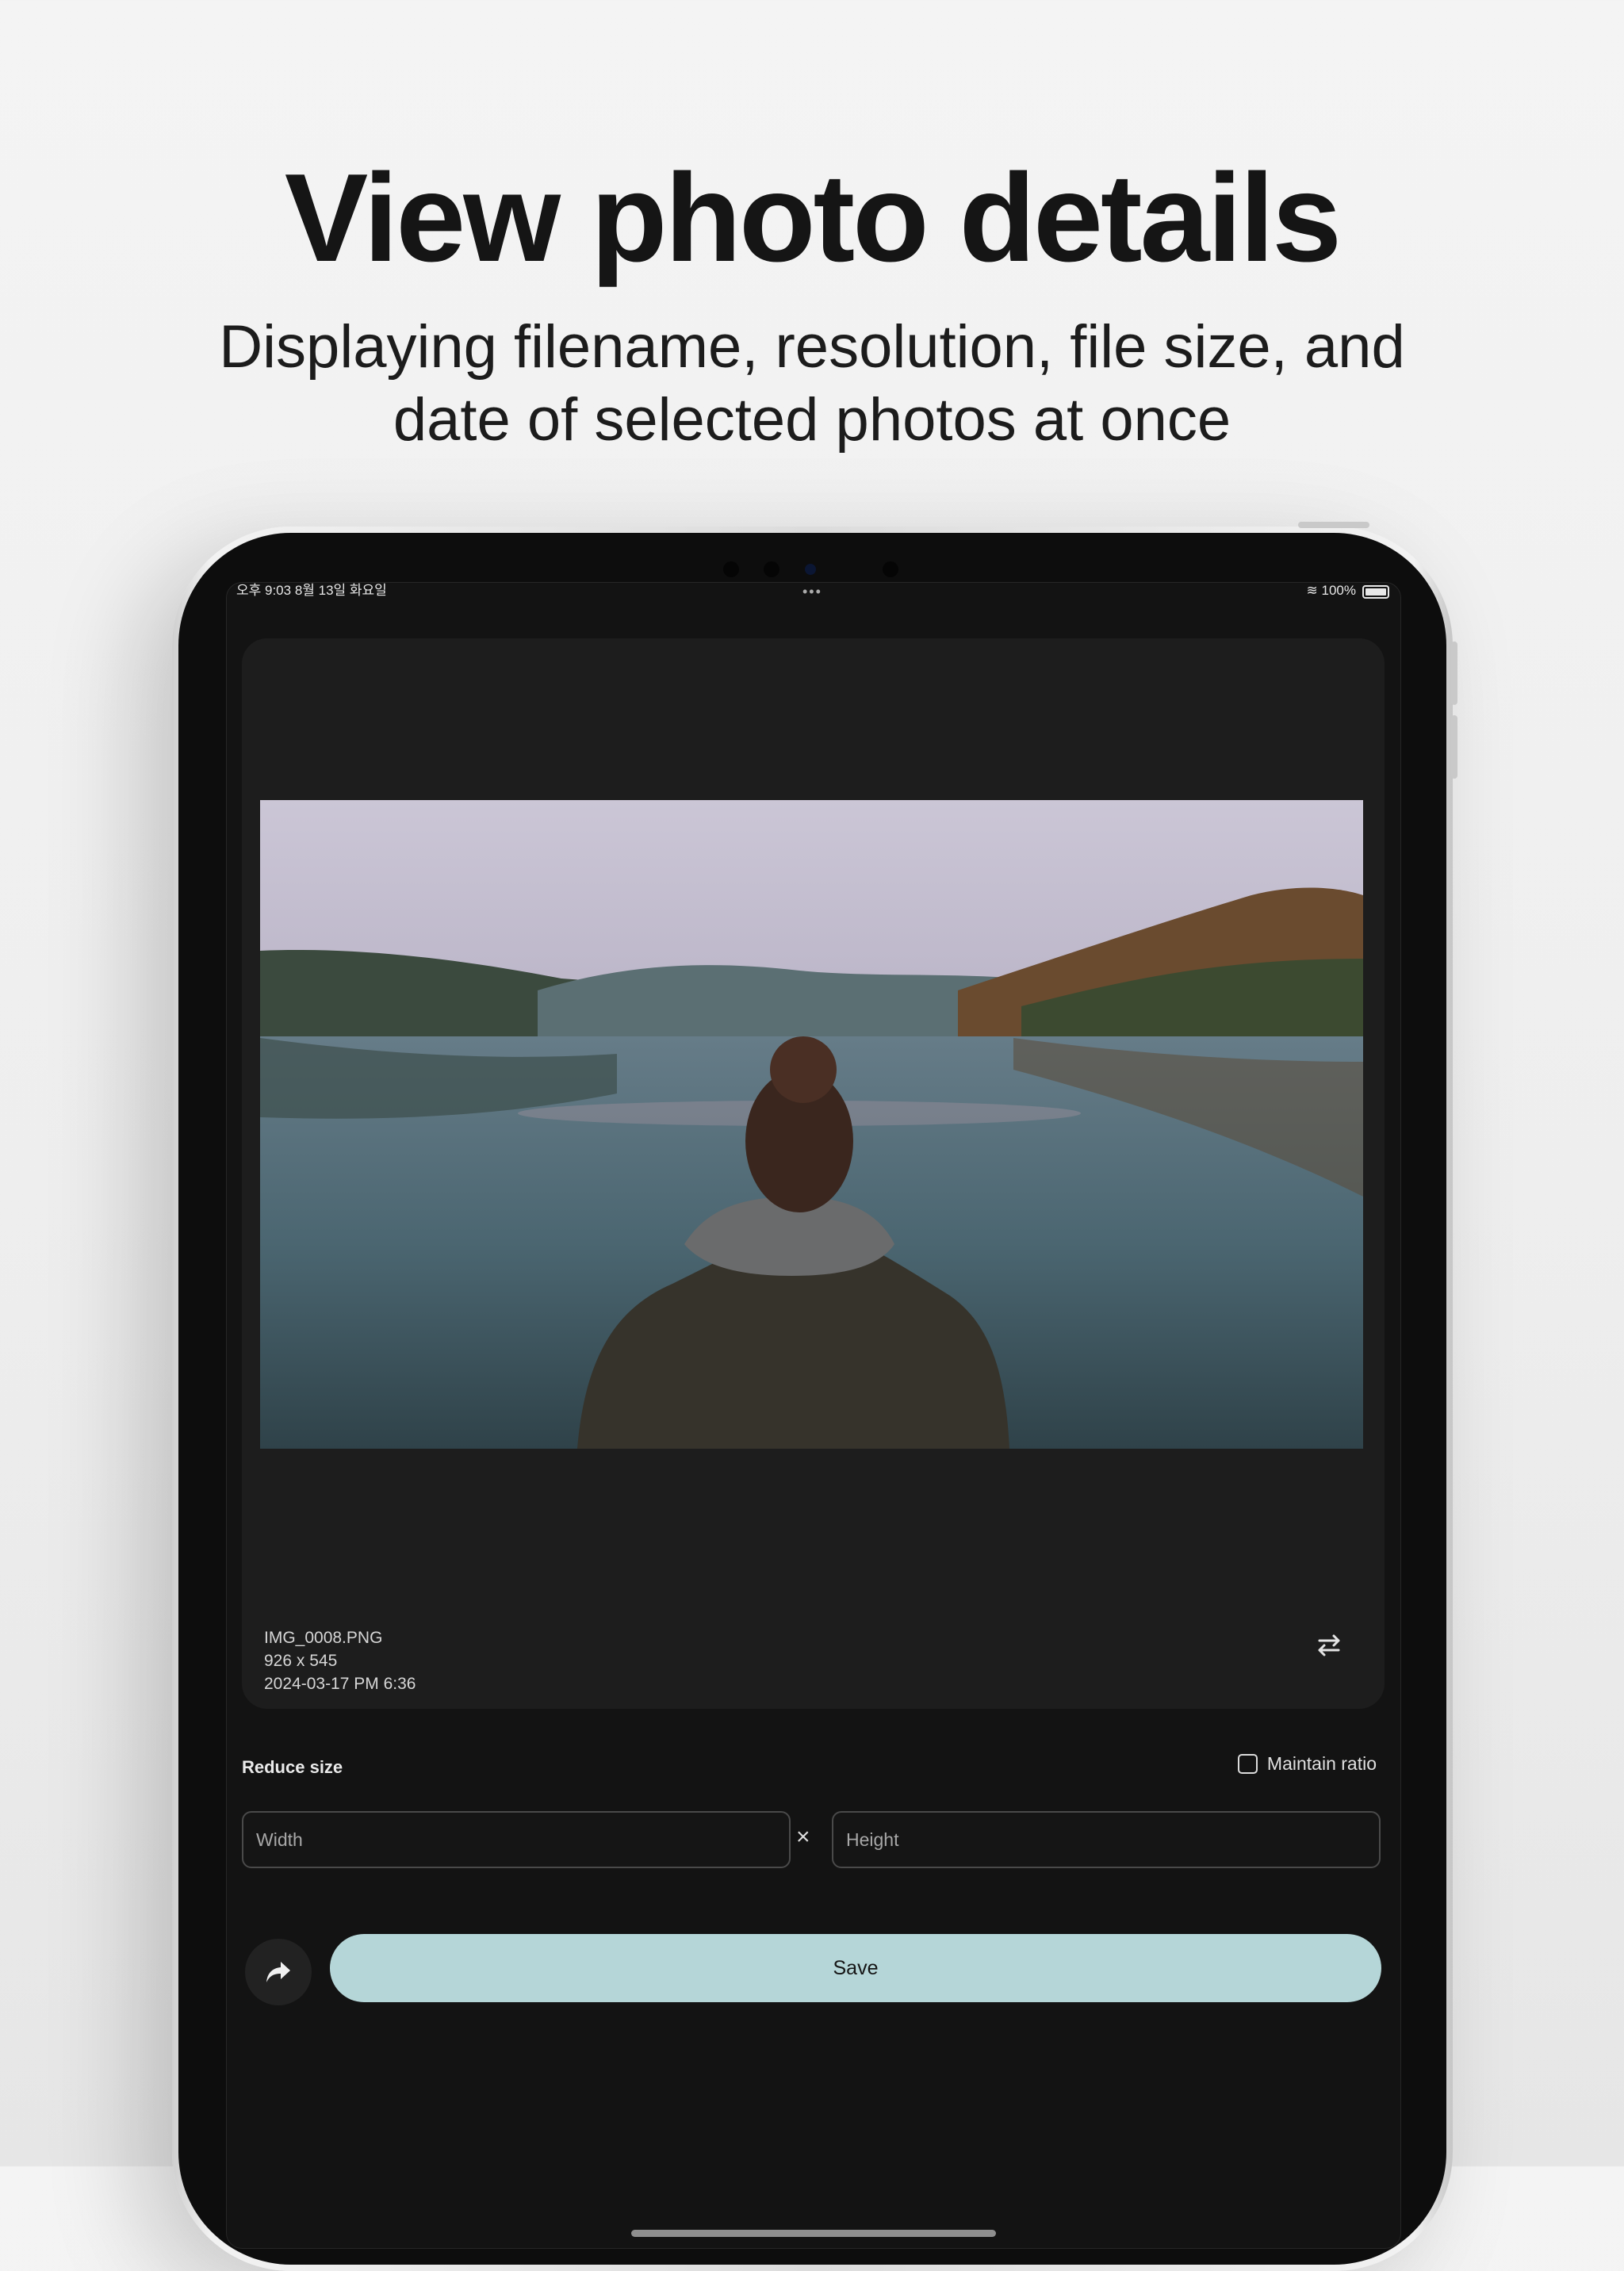 The height and width of the screenshot is (2271, 1624). Describe the element at coordinates (340, 1684) in the screenshot. I see `photo-date: 2024-03-17 PM 6:36` at that location.